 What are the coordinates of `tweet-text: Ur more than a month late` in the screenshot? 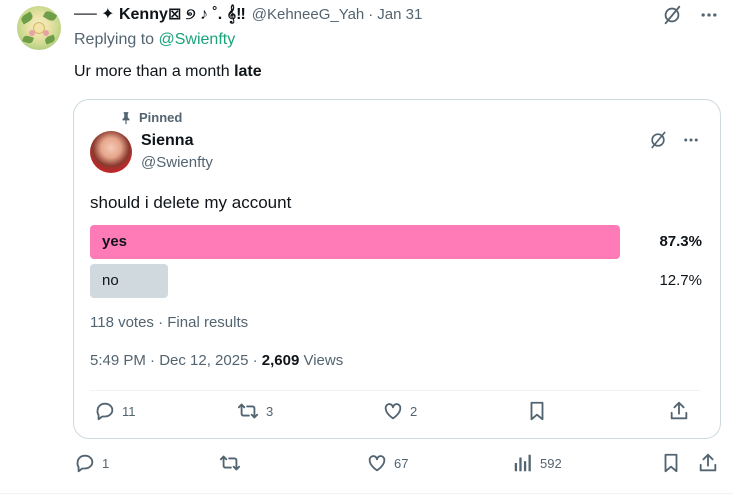 It's located at (168, 72).